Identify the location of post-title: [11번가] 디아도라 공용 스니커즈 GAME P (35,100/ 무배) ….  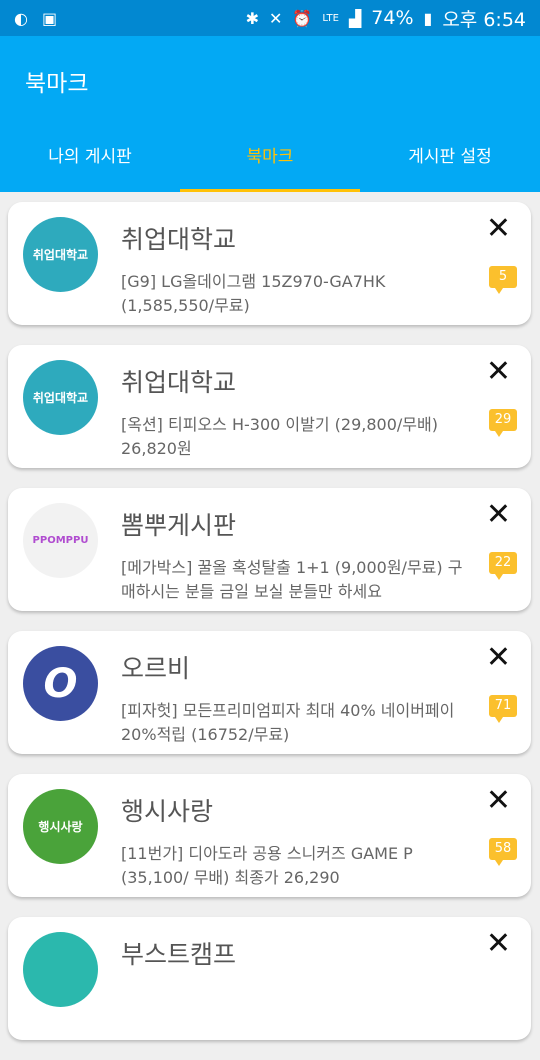
(296, 866).